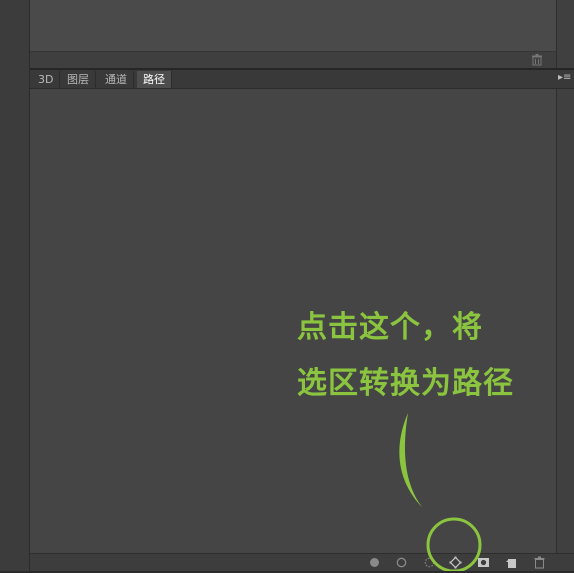 This screenshot has width=574, height=573. I want to click on annotation-line-1: 点击这个，将, so click(390, 327).